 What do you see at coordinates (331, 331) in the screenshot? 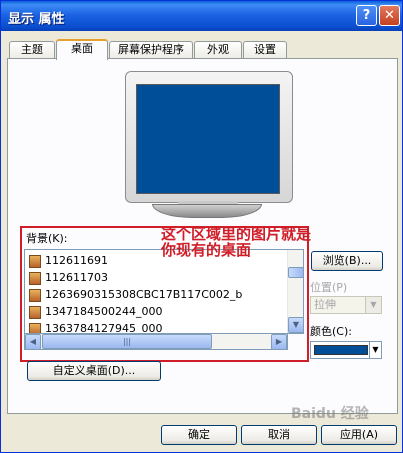
I see `color-label: 颜色(C):` at bounding box center [331, 331].